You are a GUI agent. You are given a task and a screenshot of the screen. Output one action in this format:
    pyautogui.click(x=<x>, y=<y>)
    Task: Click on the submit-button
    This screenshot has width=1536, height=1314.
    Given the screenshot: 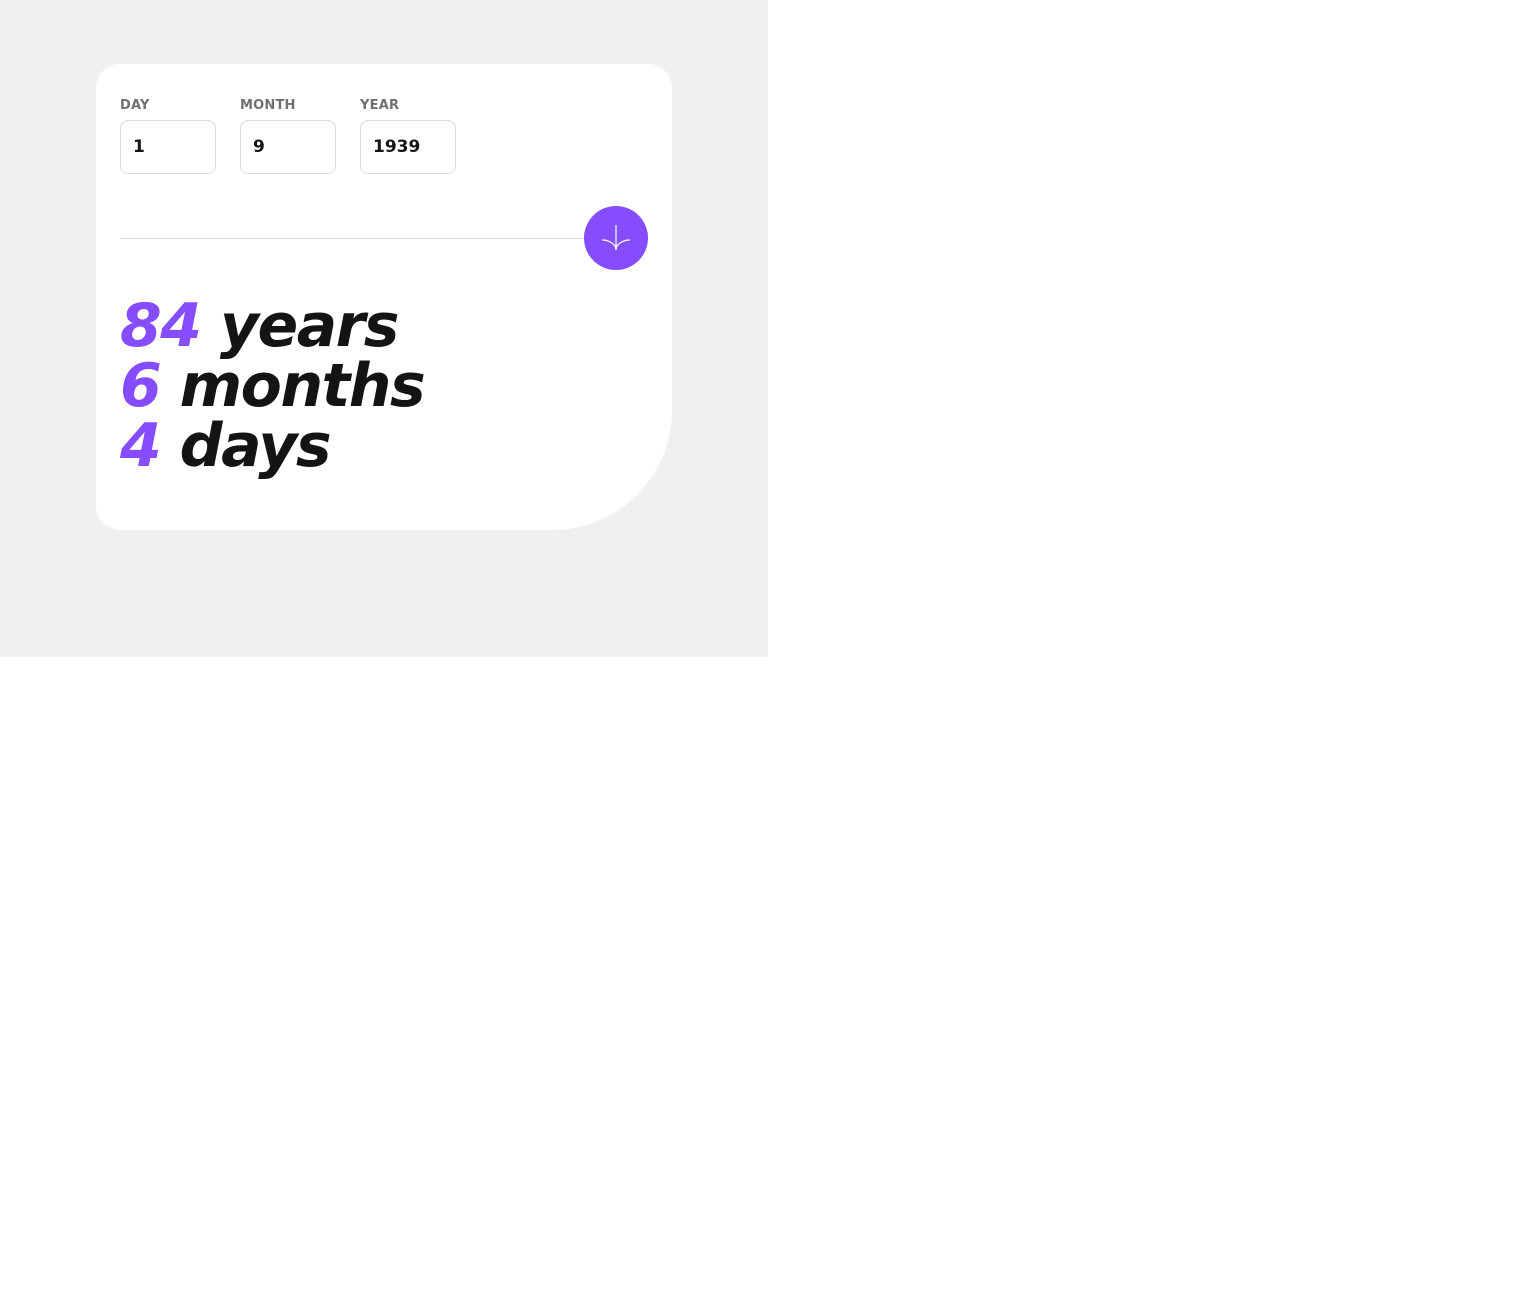 What is the action you would take?
    pyautogui.click(x=616, y=238)
    